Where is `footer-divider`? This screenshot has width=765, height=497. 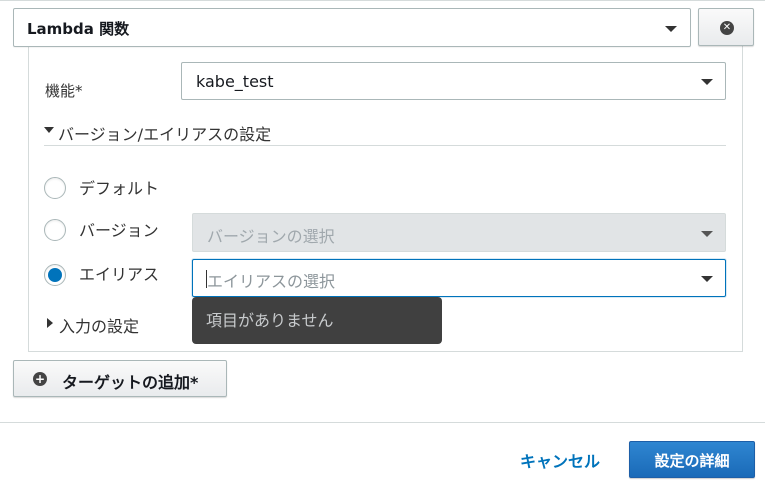
footer-divider is located at coordinates (382, 422).